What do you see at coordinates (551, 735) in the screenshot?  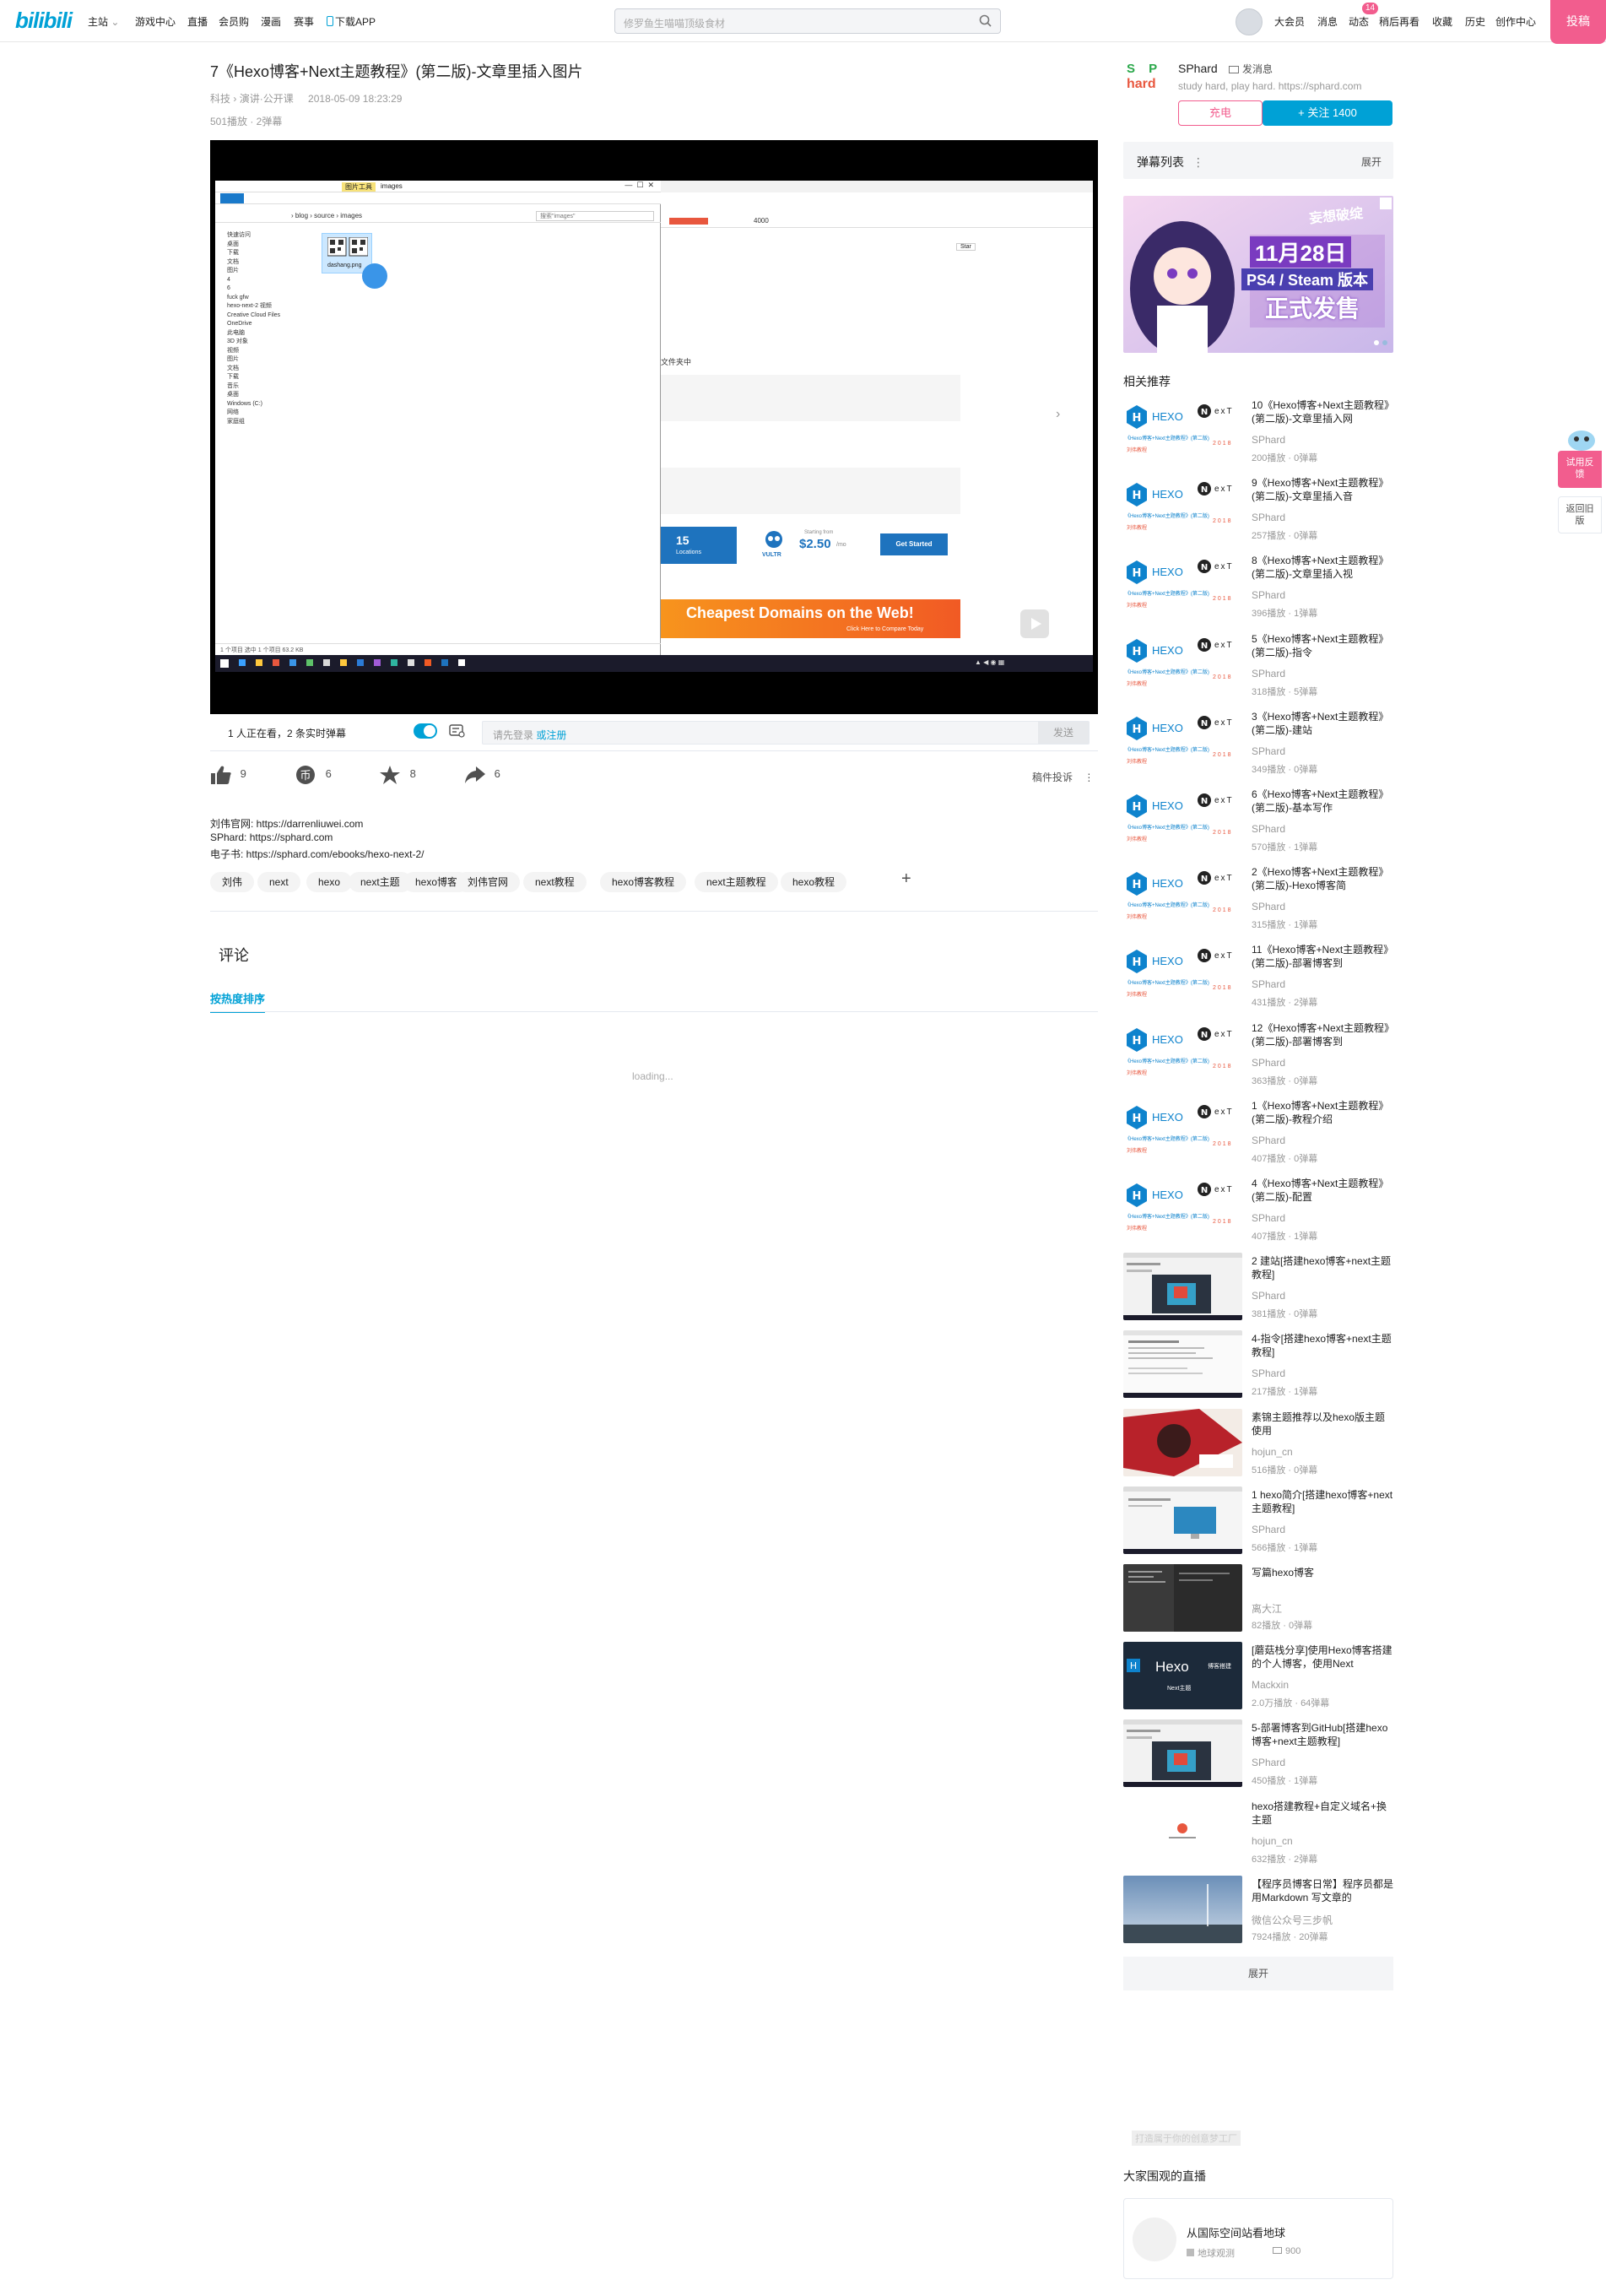 I see `register-link: 或注册` at bounding box center [551, 735].